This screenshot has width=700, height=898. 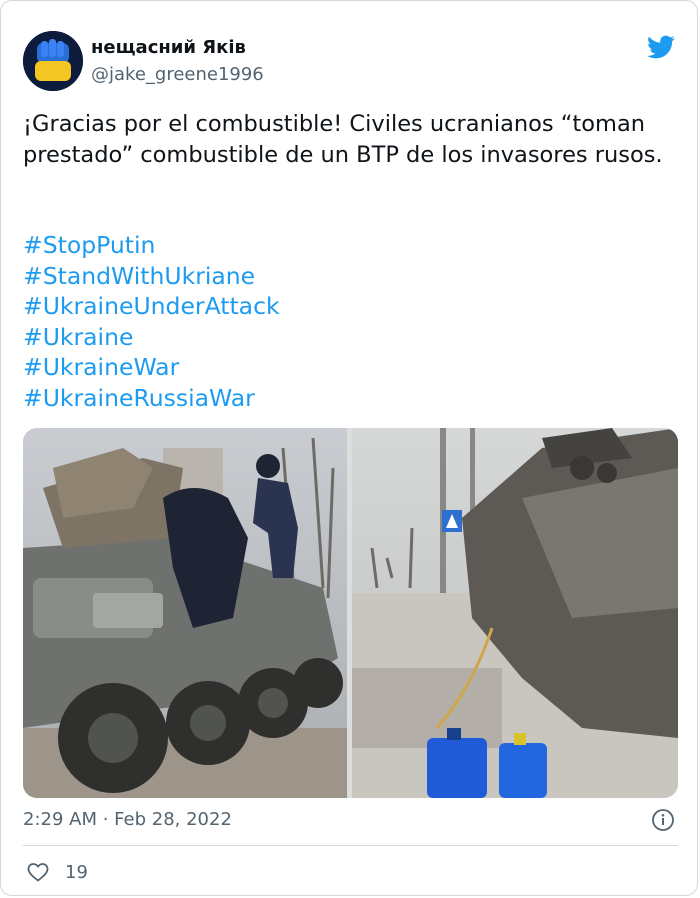 What do you see at coordinates (350, 845) in the screenshot?
I see `divider` at bounding box center [350, 845].